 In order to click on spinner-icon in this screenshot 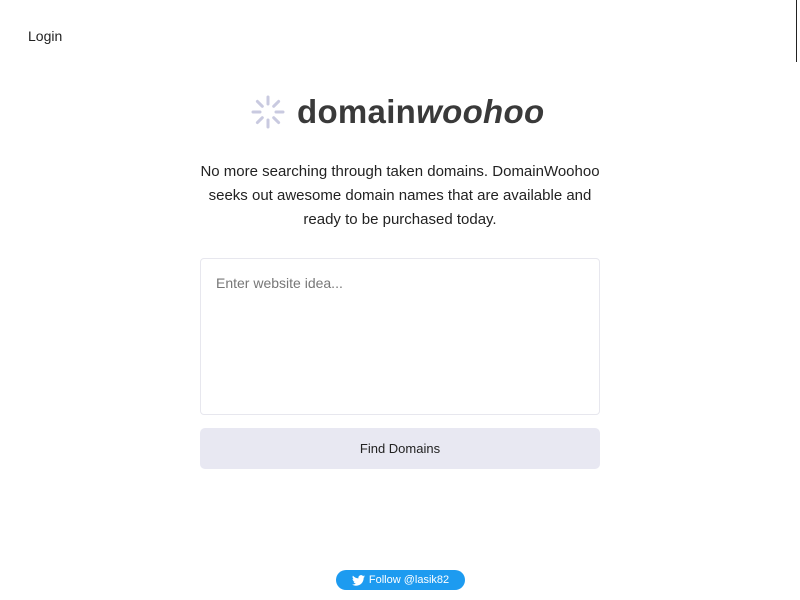, I will do `click(268, 112)`.